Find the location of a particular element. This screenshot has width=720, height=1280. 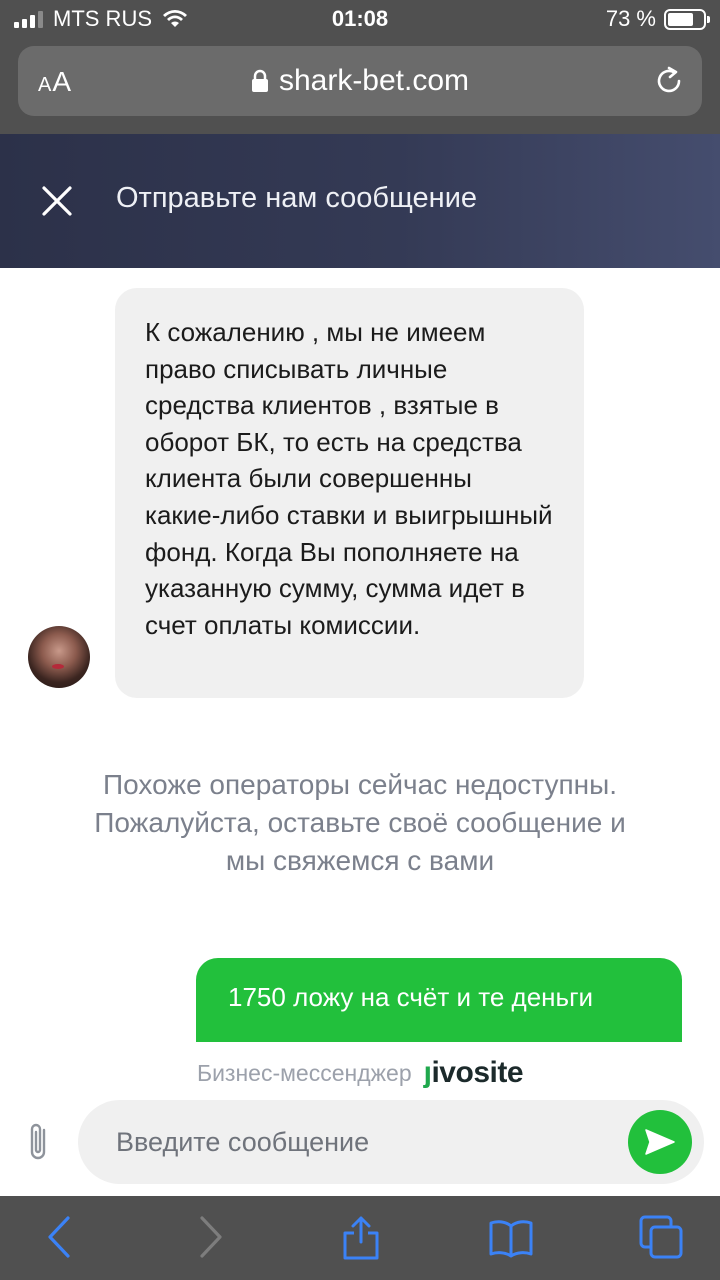

url-display: shark-bet.com is located at coordinates (360, 81).